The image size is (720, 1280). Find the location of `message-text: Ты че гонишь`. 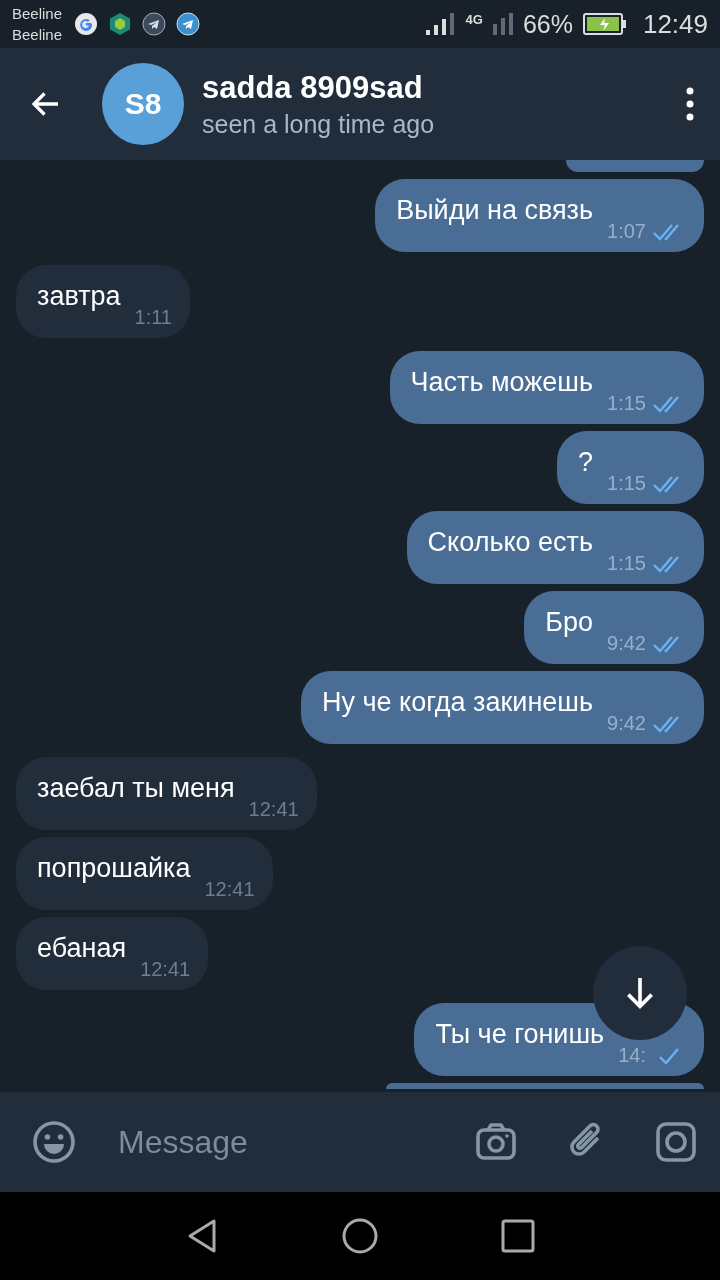

message-text: Ты че гонишь is located at coordinates (520, 1034).